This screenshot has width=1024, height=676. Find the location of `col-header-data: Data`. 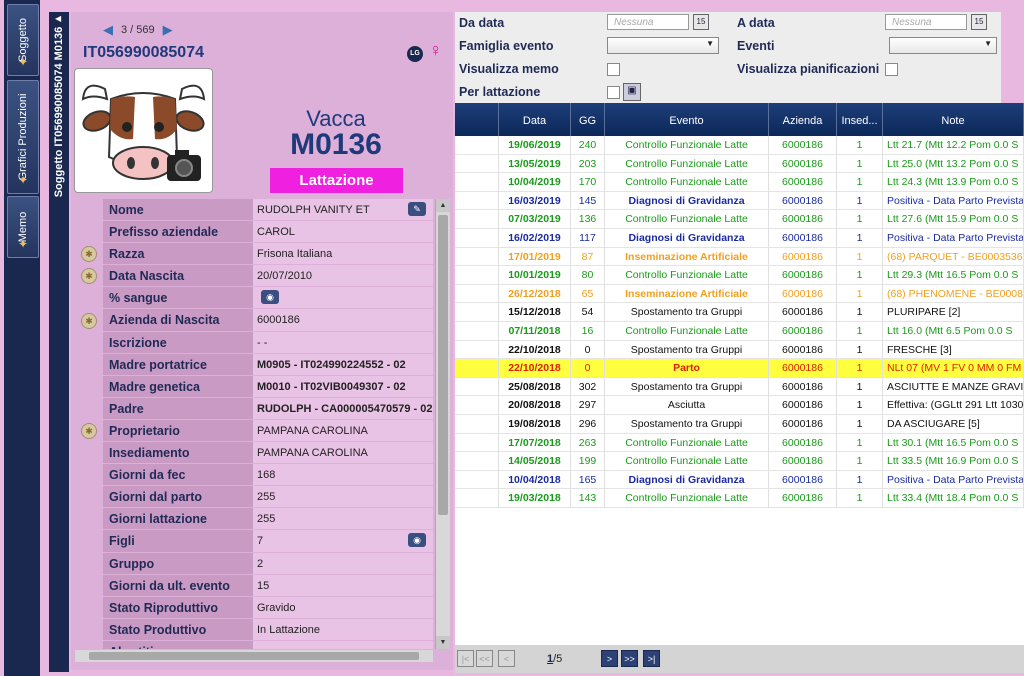

col-header-data: Data is located at coordinates (535, 119).